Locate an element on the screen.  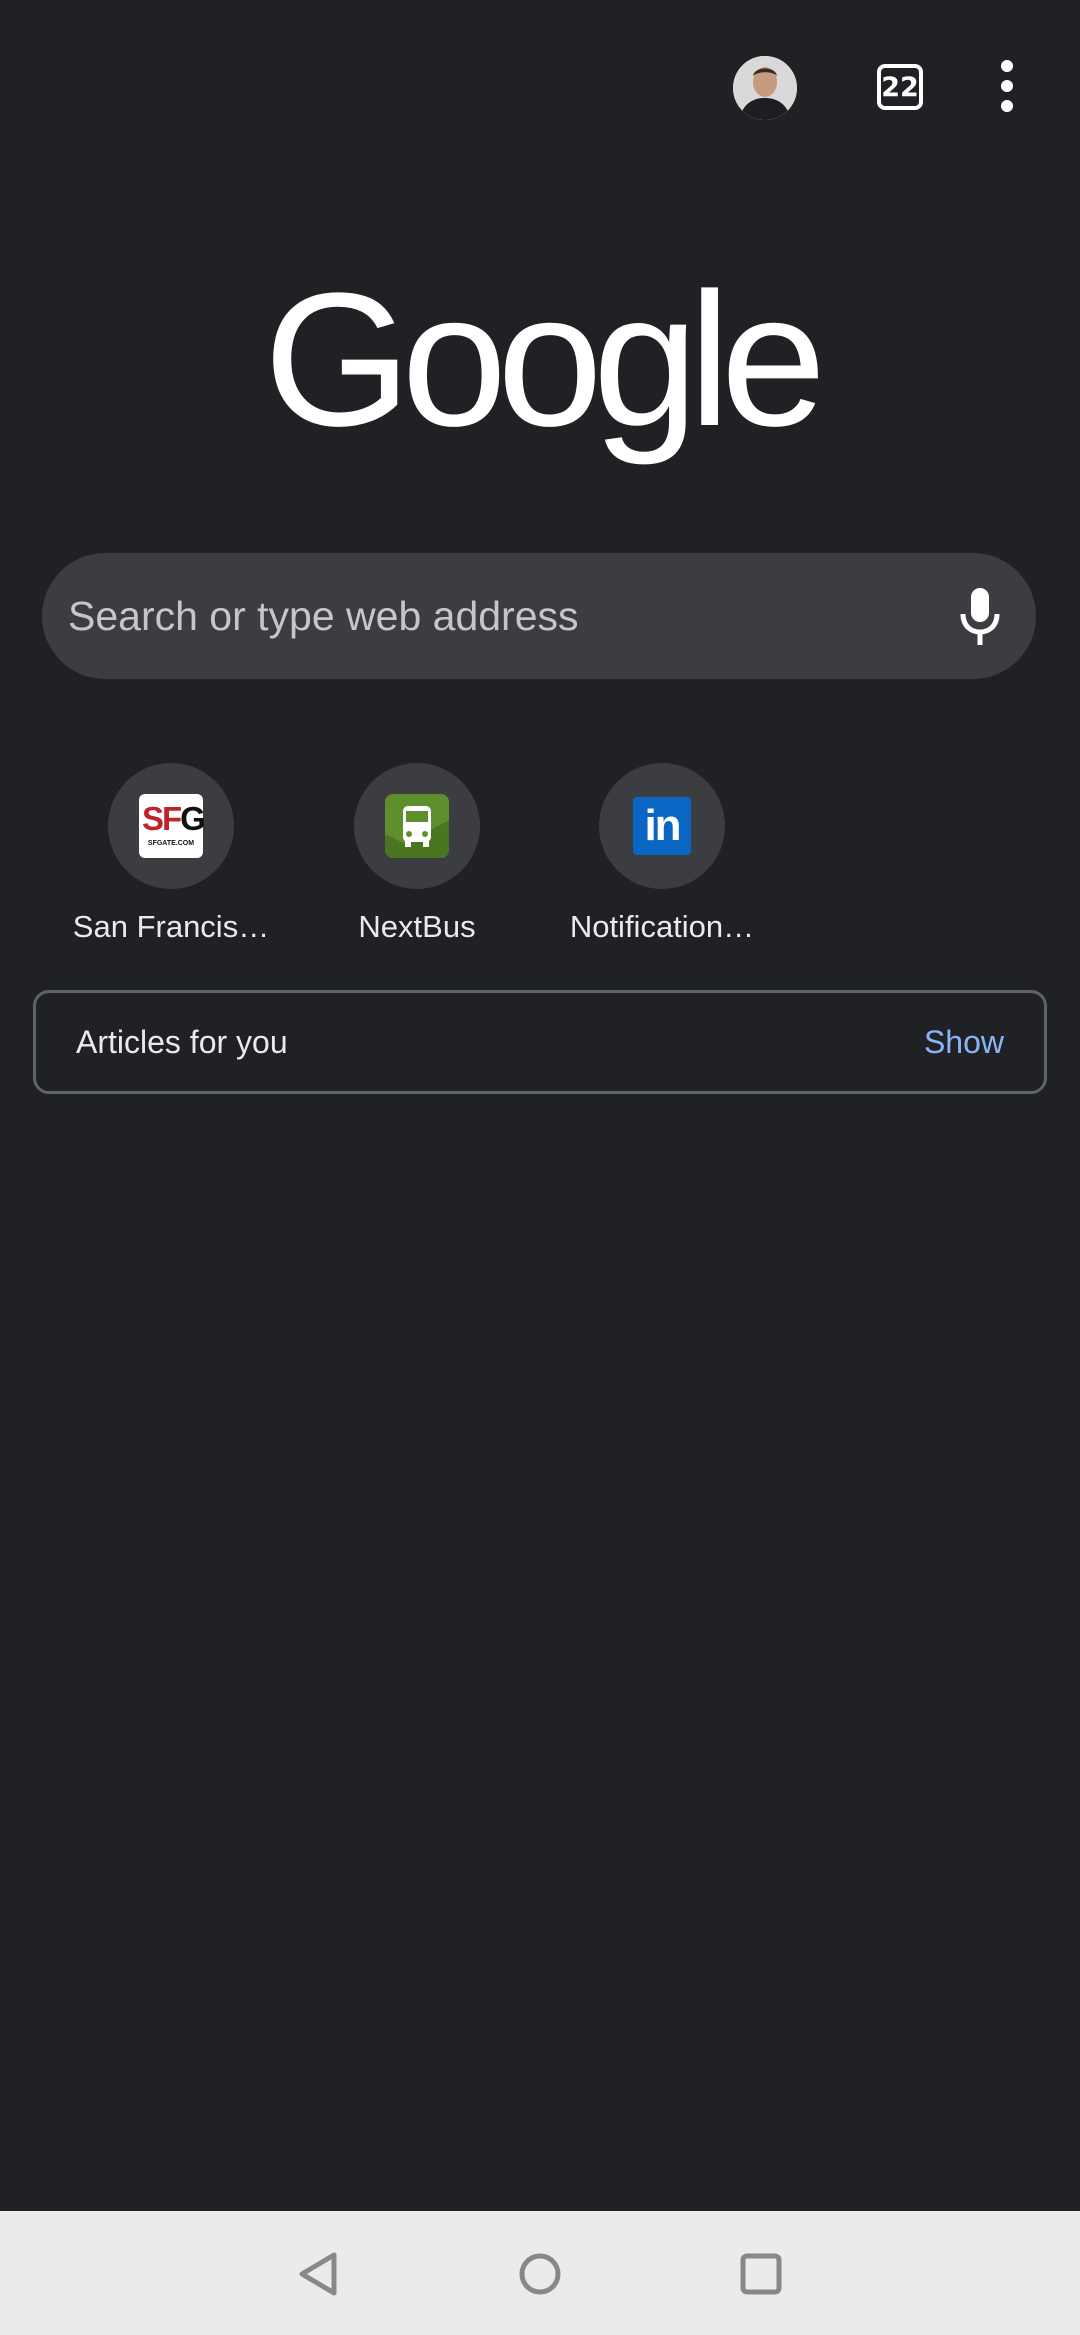
shortcut-tile is located at coordinates (417, 826).